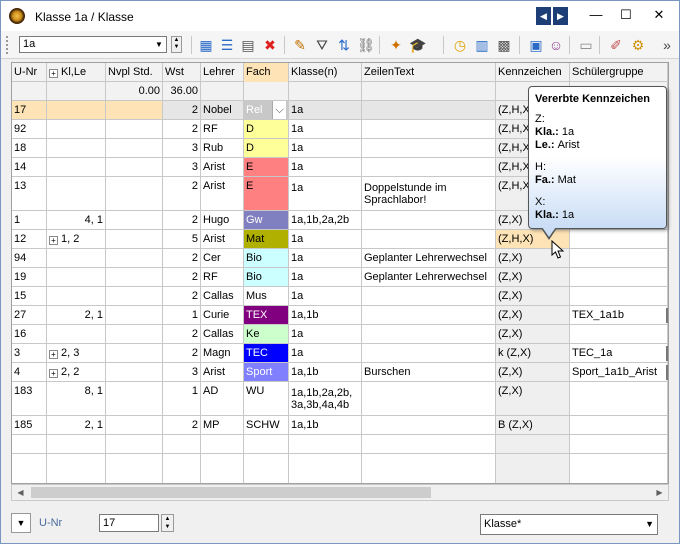 This screenshot has height=544, width=680. Describe the element at coordinates (266, 372) in the screenshot. I see `cell-fach: Sport` at that location.